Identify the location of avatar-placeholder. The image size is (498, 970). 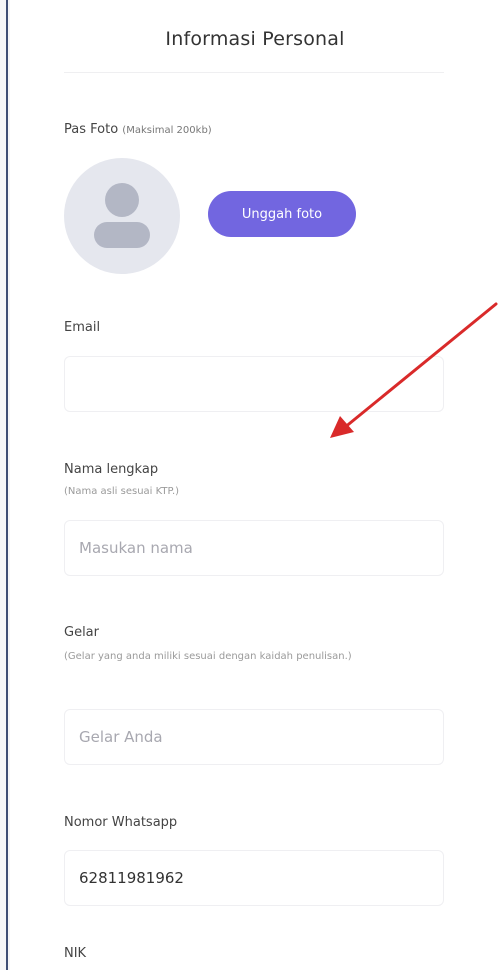
(122, 216).